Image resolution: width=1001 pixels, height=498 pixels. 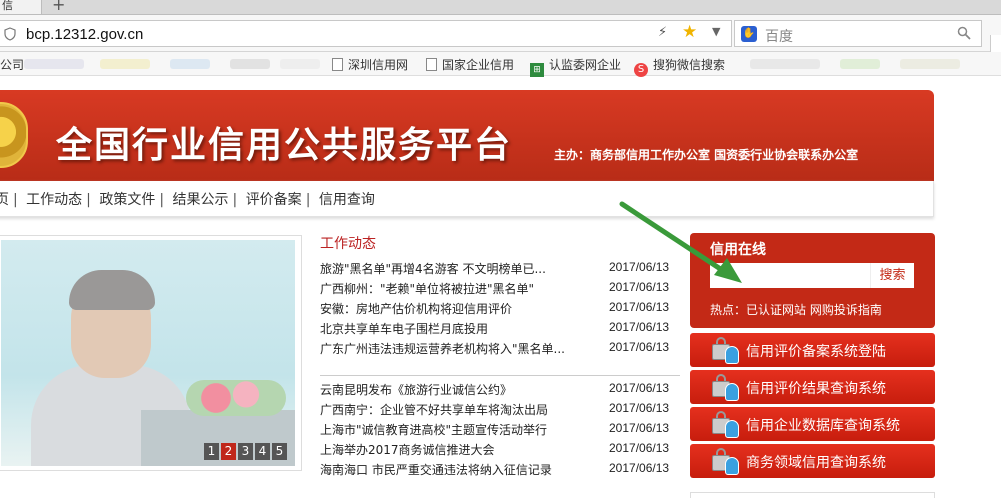 I want to click on lower-panel, so click(x=812, y=495).